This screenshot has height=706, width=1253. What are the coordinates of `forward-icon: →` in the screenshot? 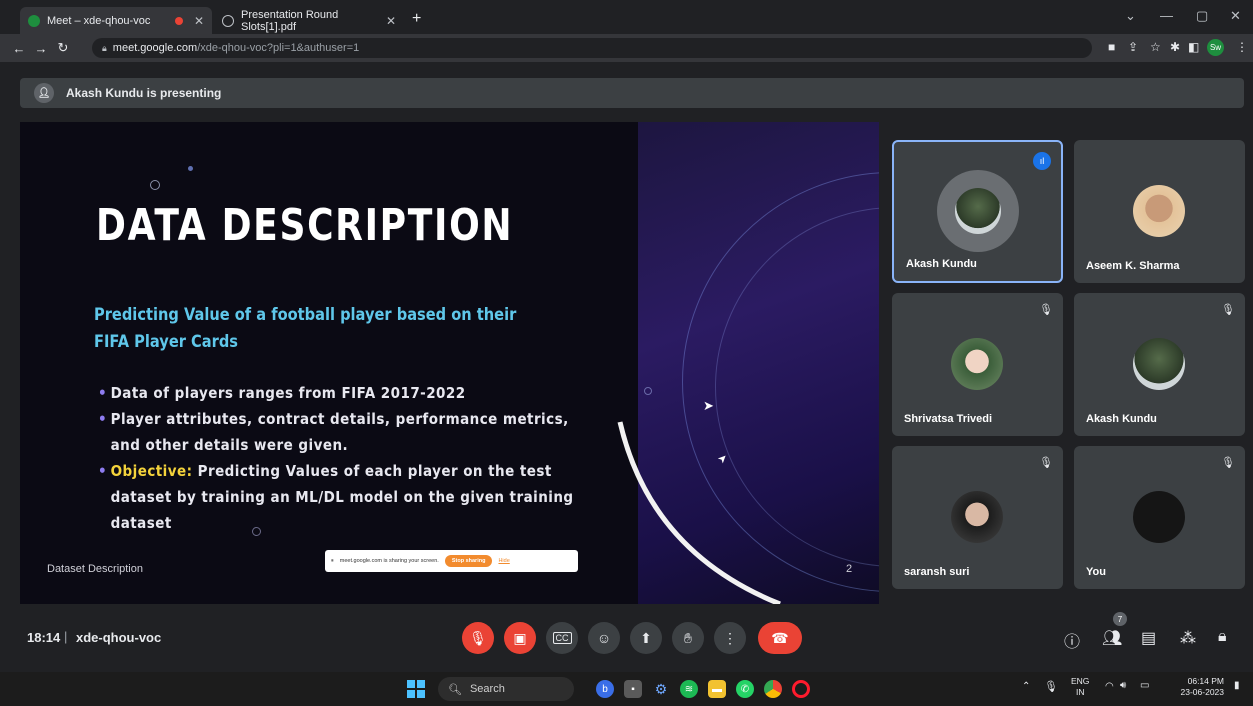 It's located at (41, 48).